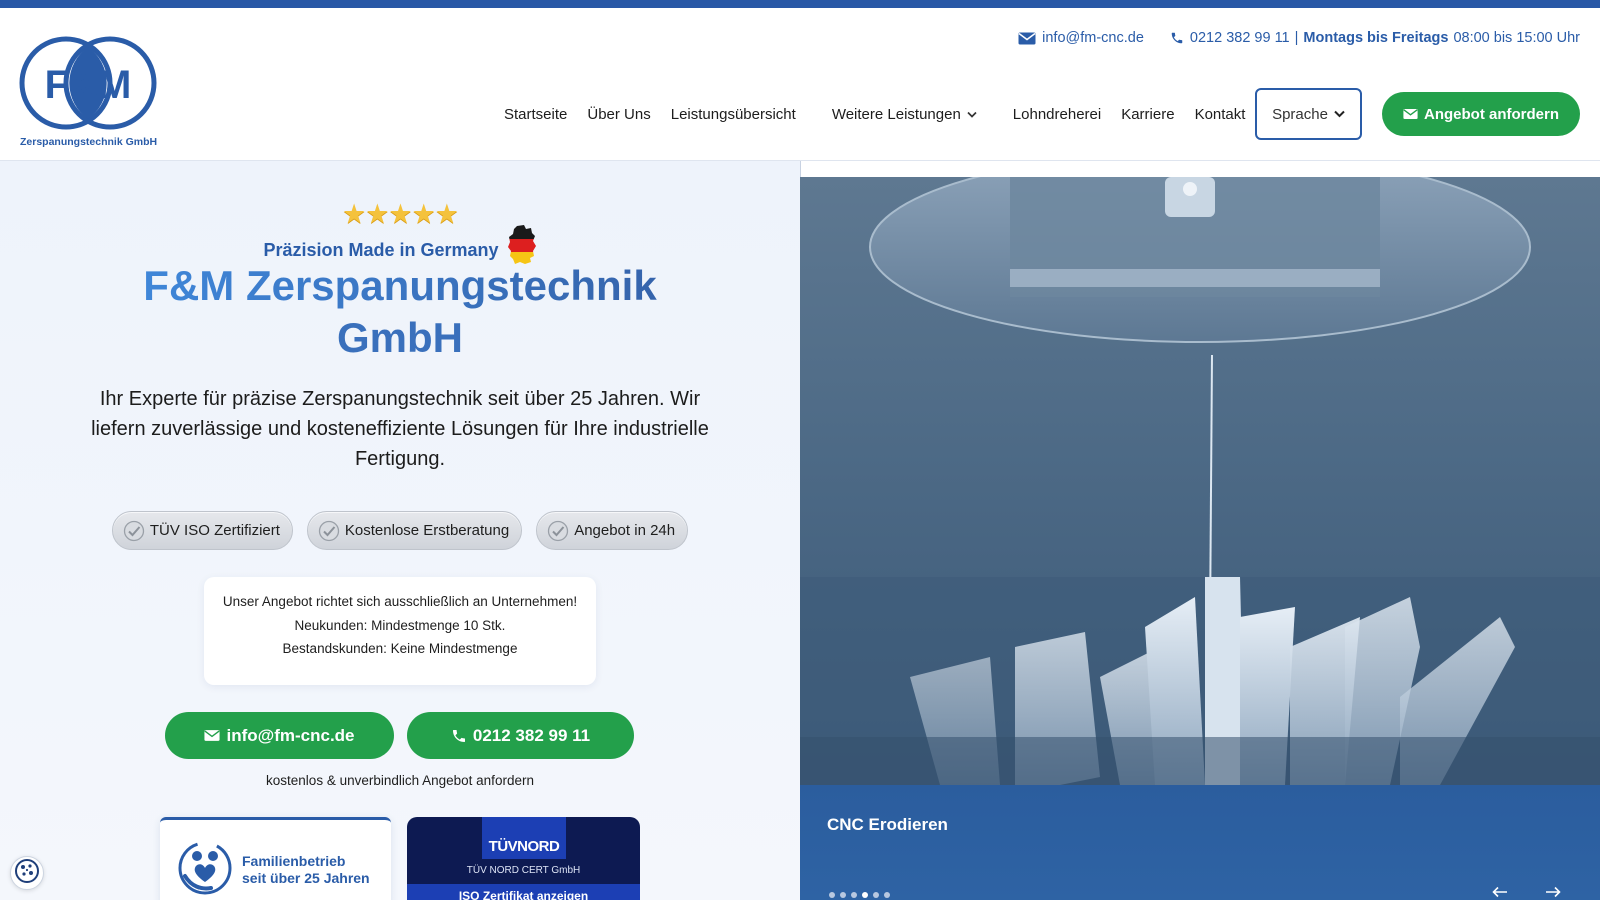  I want to click on logo-mark: F&M, so click(88, 83).